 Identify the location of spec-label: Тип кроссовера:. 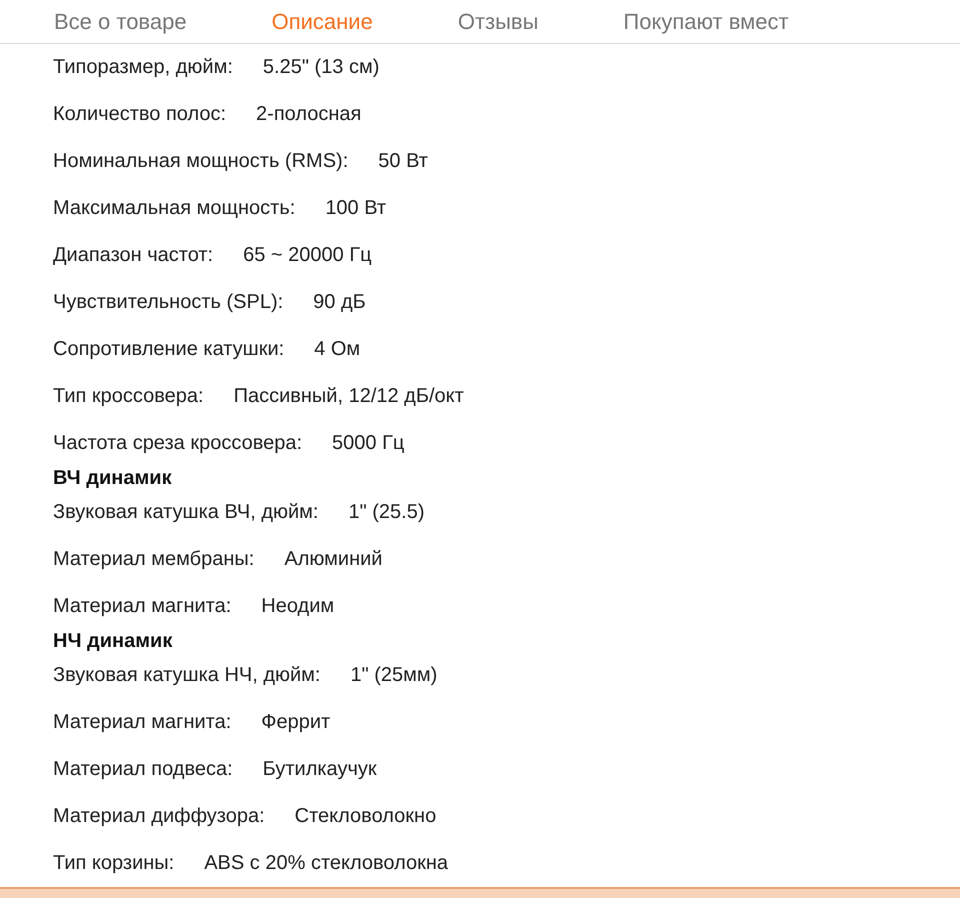
(128, 396).